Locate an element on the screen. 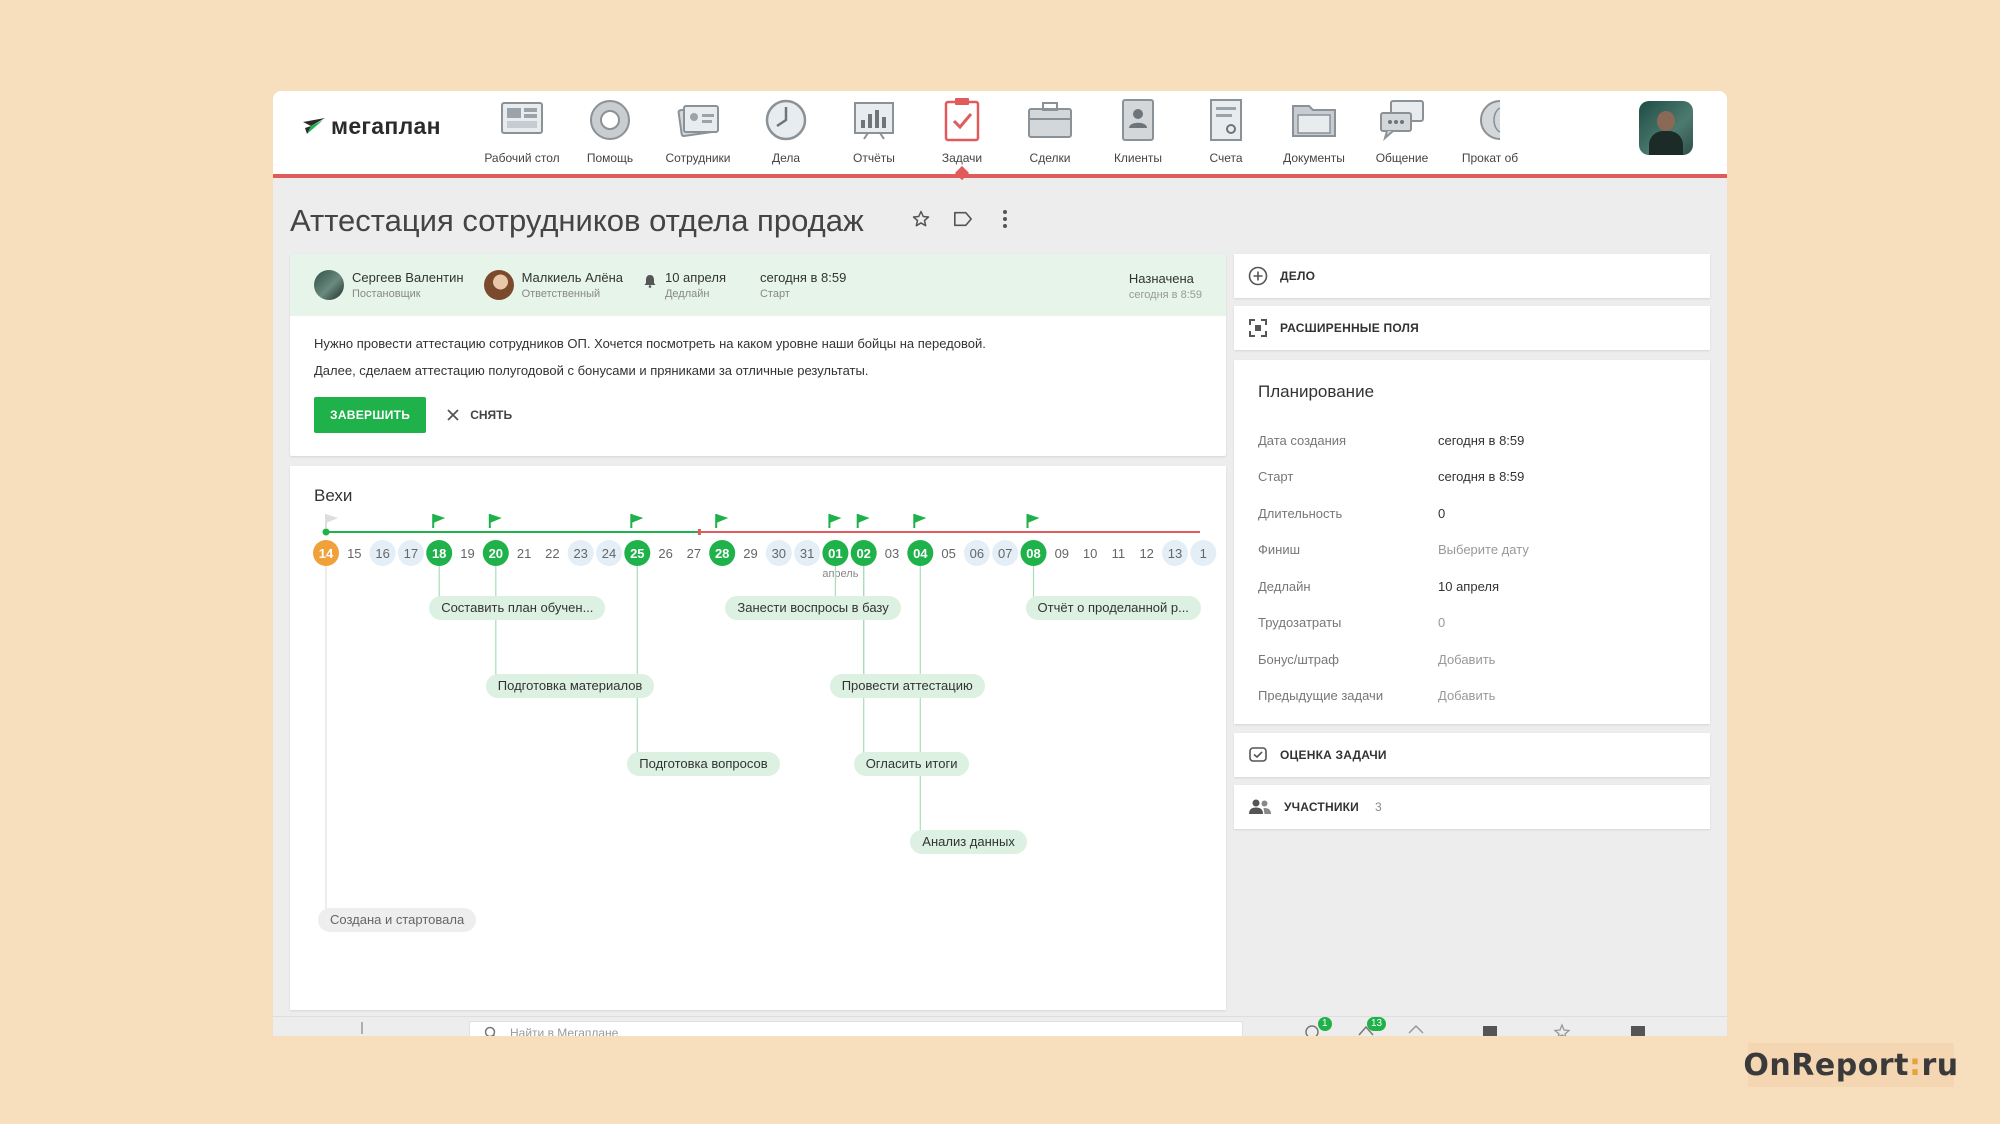  day-number: 11 is located at coordinates (1119, 553).